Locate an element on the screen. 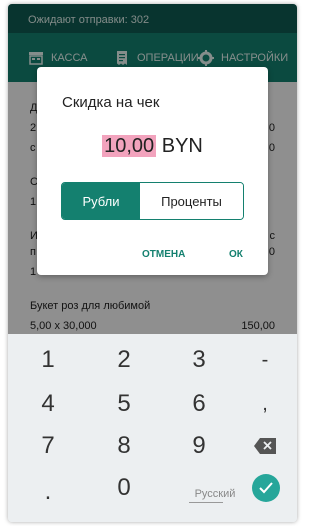 This screenshot has width=320, height=526. key-9: 9 is located at coordinates (199, 446).